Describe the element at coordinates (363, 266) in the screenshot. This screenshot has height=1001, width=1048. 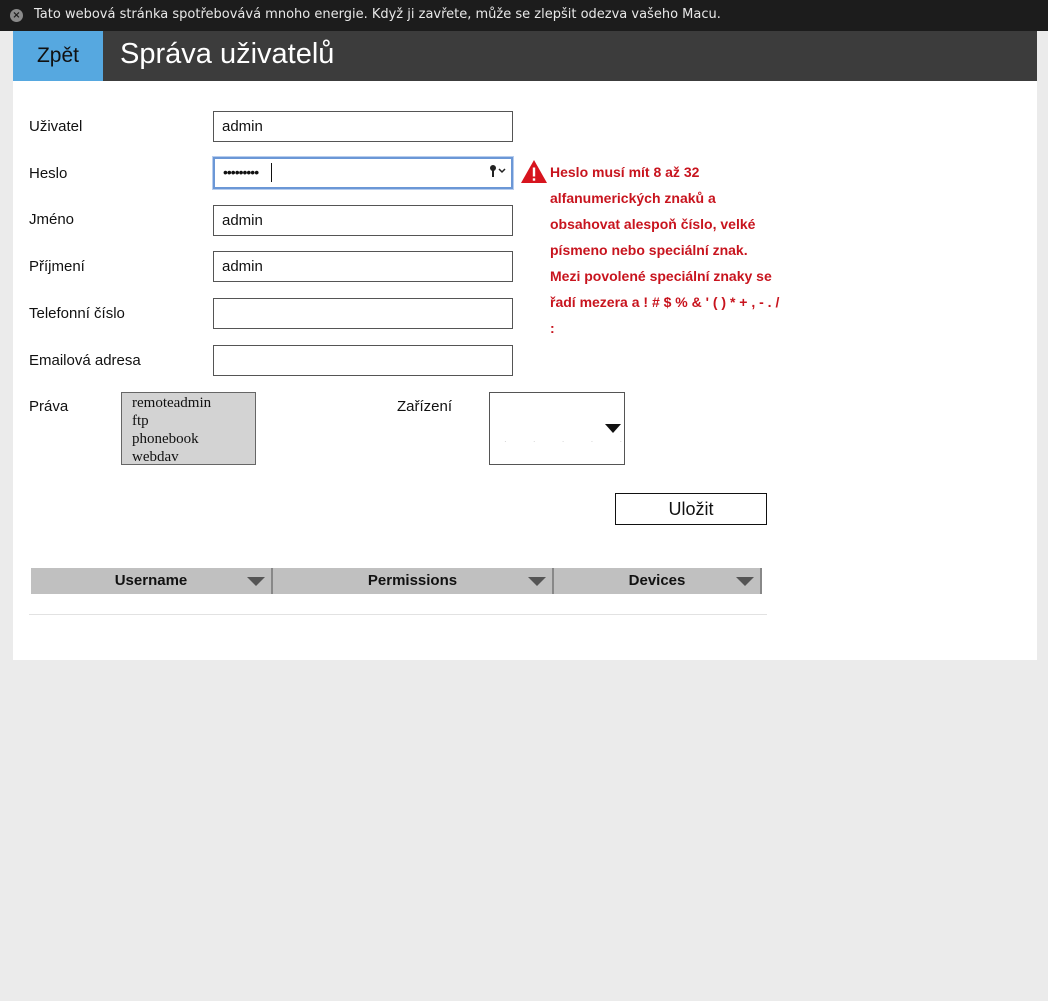
I see `last-name-input` at that location.